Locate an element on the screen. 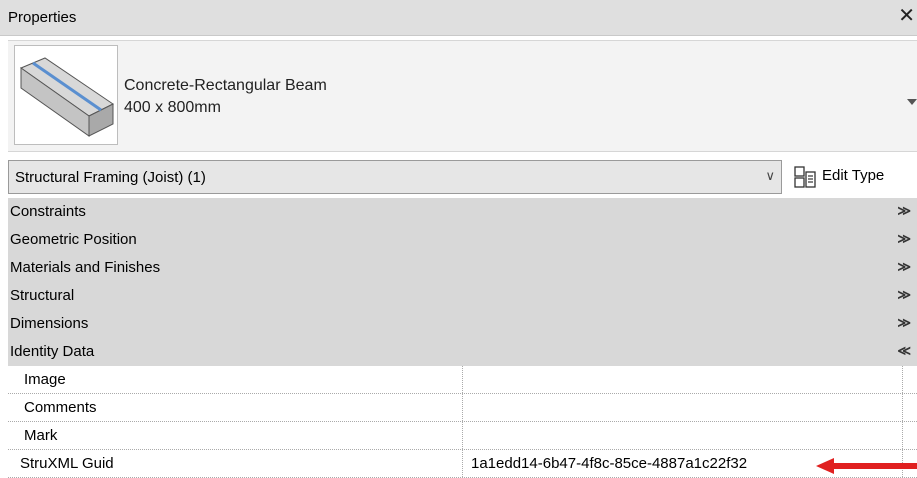  param-value-image is located at coordinates (683, 379).